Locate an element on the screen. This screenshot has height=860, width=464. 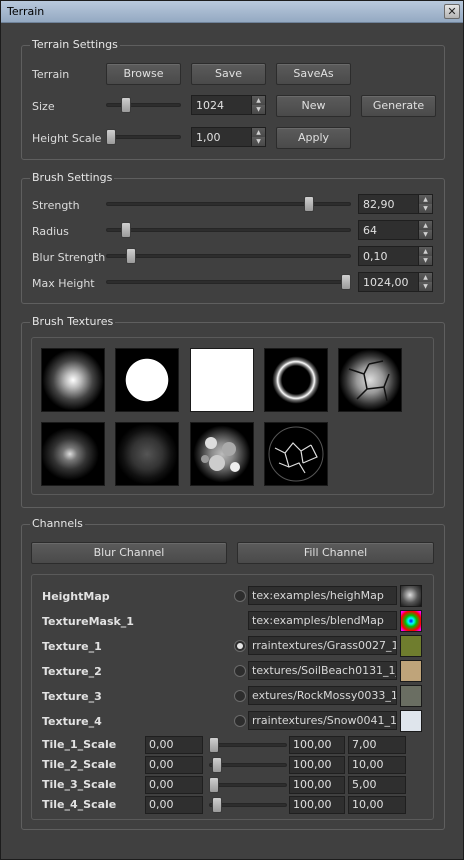
veins-brush-texture is located at coordinates (296, 454).